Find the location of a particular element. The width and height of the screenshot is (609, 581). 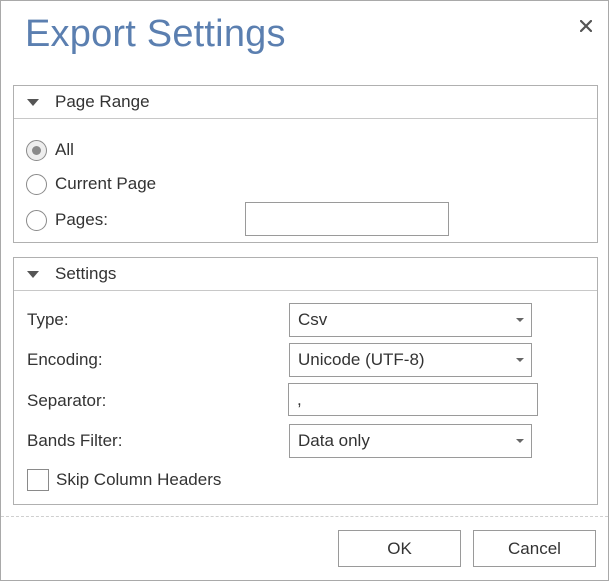

radio-current-page-label: Current Page is located at coordinates (106, 183).